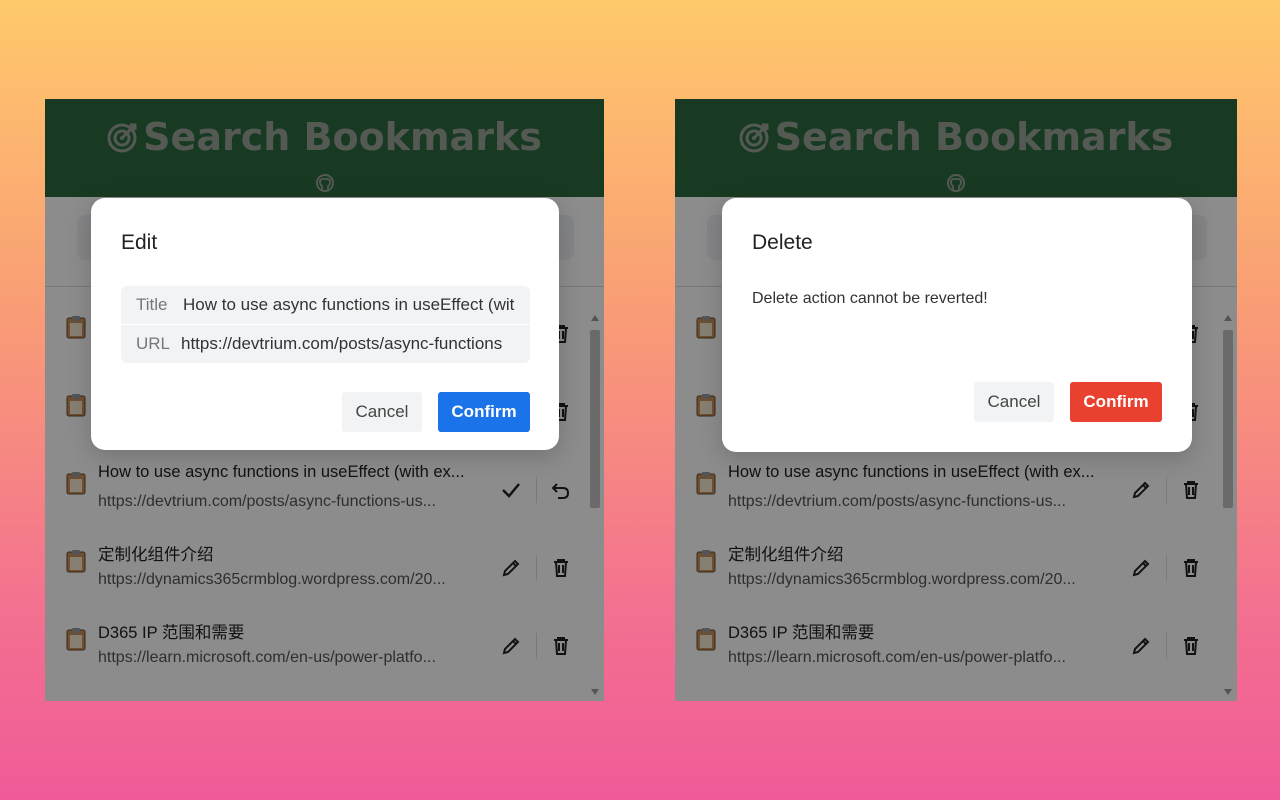 The image size is (1280, 800). I want to click on title-field-label: Title, so click(152, 304).